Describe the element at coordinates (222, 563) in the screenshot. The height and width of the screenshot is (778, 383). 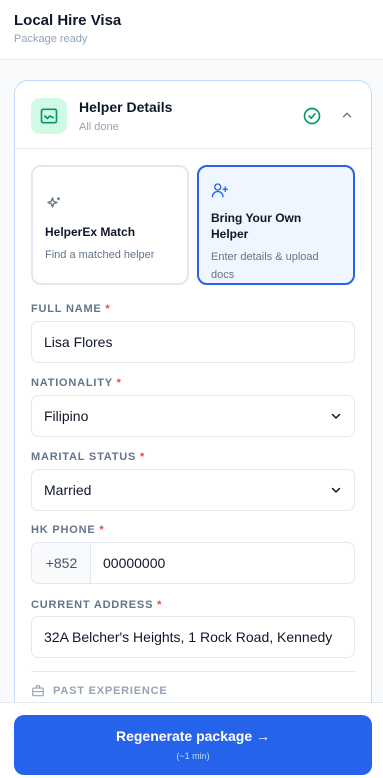
I see `hk-phone-input: 00000000` at that location.